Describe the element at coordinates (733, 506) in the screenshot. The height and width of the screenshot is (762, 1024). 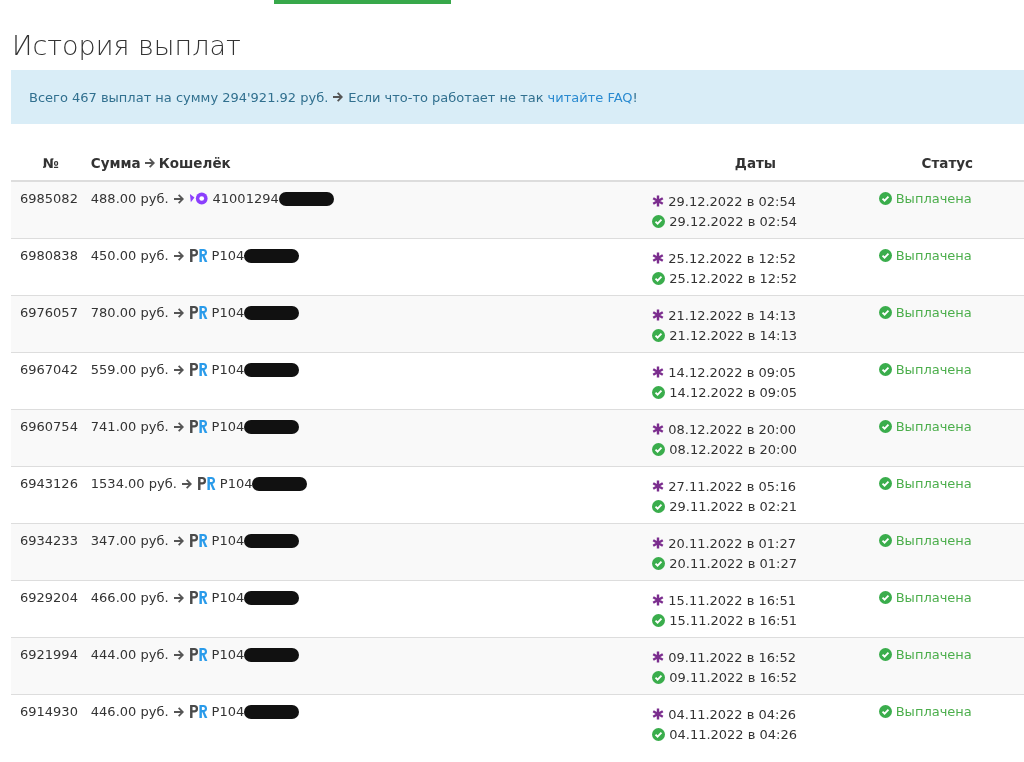
I see `paid-date: 29.11.2022 в 02:21` at that location.